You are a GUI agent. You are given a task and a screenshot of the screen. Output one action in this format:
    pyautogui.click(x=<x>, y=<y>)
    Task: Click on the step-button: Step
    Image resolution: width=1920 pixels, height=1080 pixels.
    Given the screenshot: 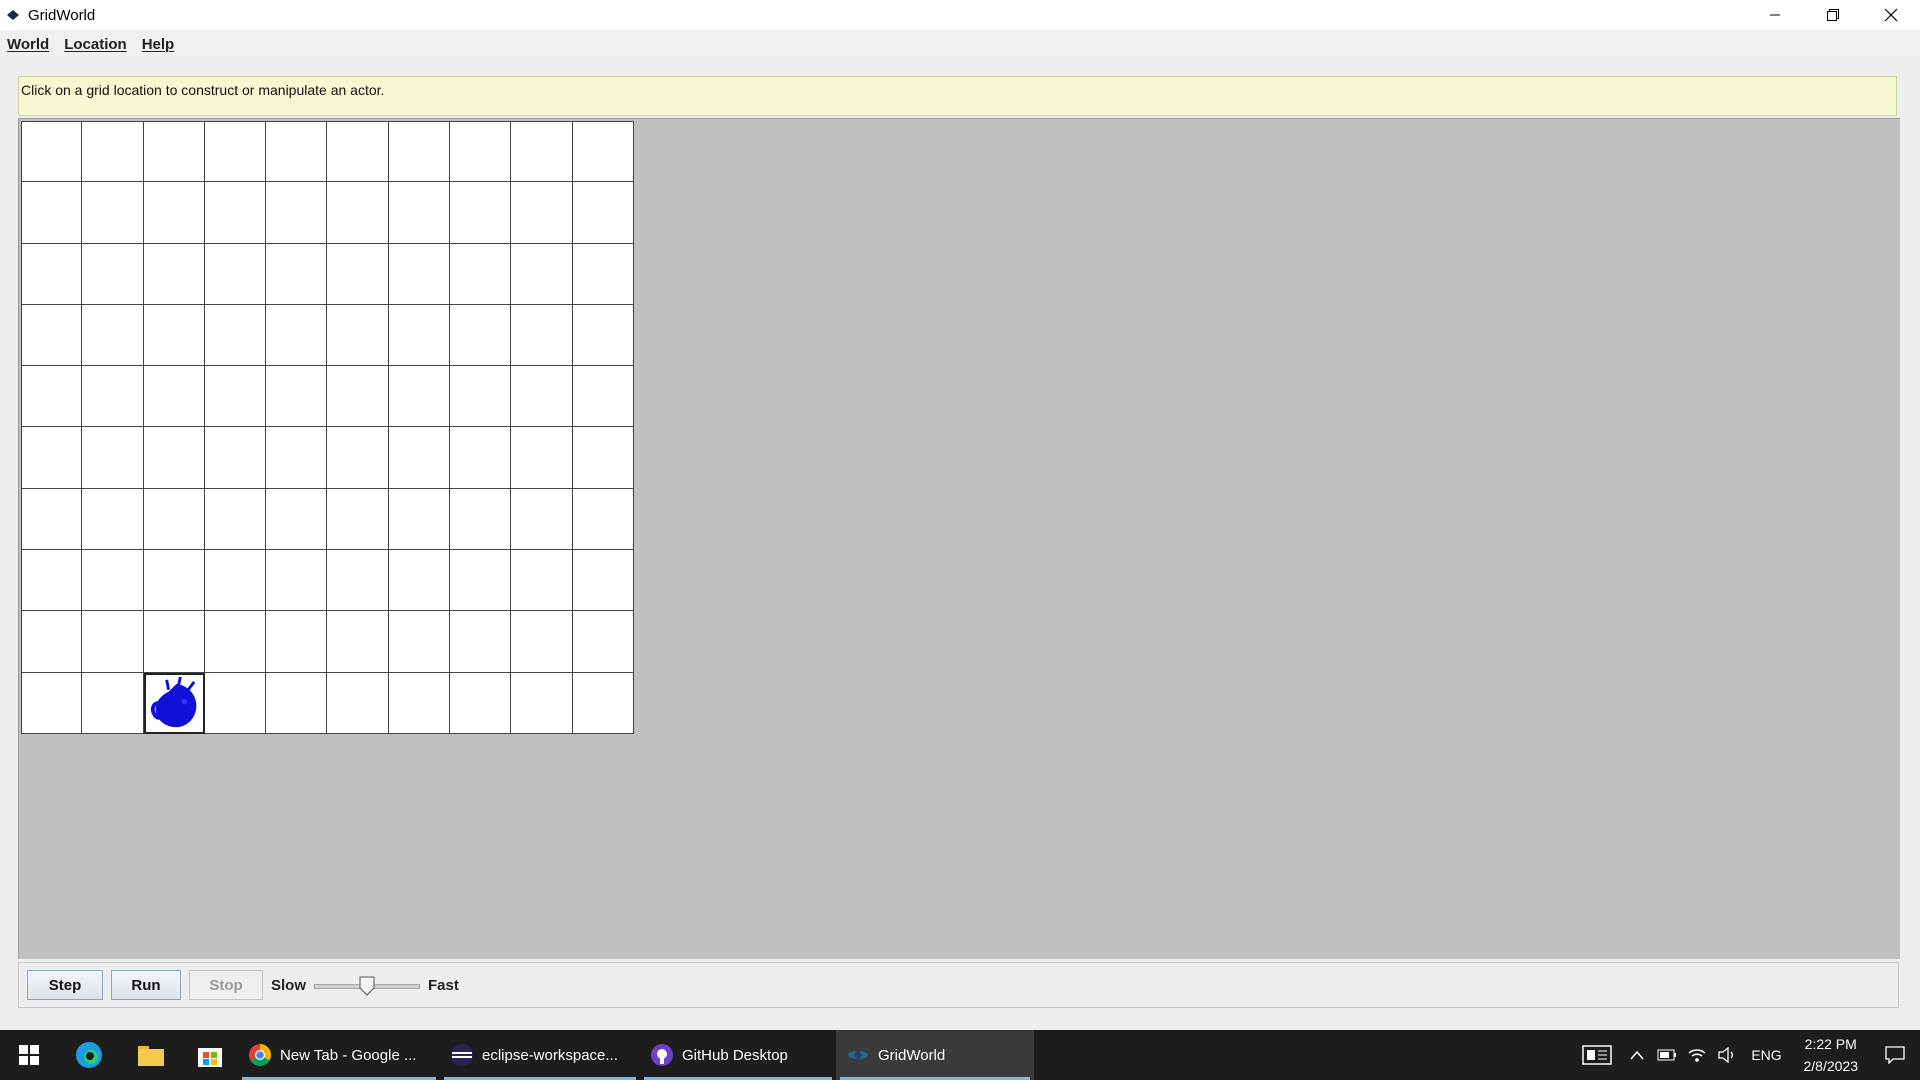 What is the action you would take?
    pyautogui.click(x=65, y=985)
    